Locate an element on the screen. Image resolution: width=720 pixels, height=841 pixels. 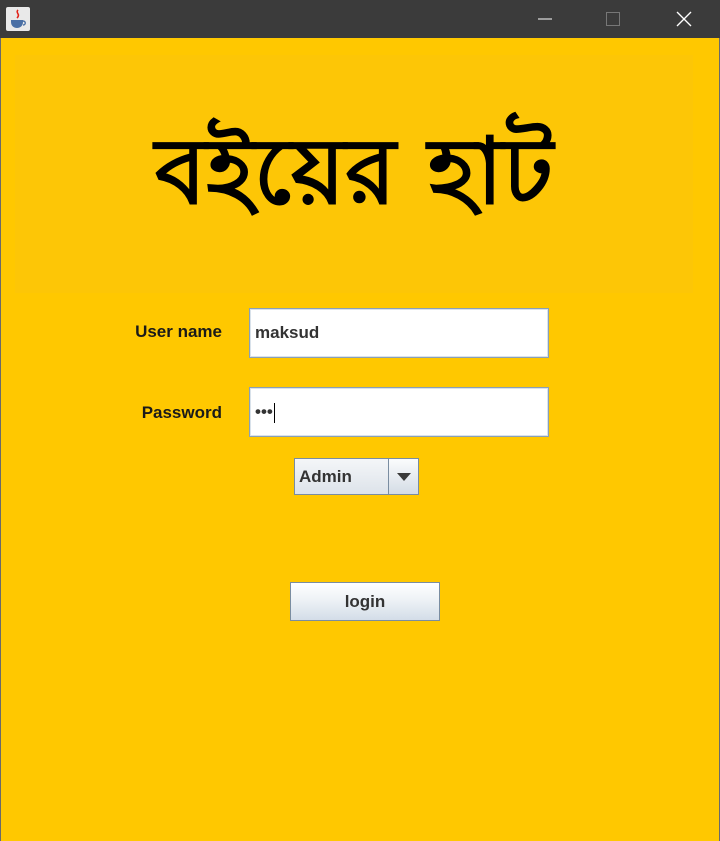
username-input: maksud is located at coordinates (399, 333).